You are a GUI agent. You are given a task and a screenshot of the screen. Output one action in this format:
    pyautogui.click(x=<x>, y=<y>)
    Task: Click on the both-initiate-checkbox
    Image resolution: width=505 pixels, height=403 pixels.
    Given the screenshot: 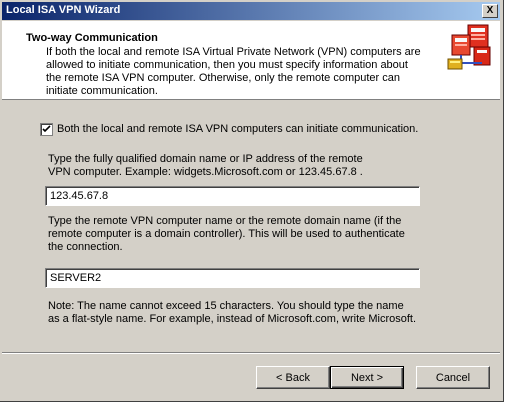 What is the action you would take?
    pyautogui.click(x=46, y=129)
    